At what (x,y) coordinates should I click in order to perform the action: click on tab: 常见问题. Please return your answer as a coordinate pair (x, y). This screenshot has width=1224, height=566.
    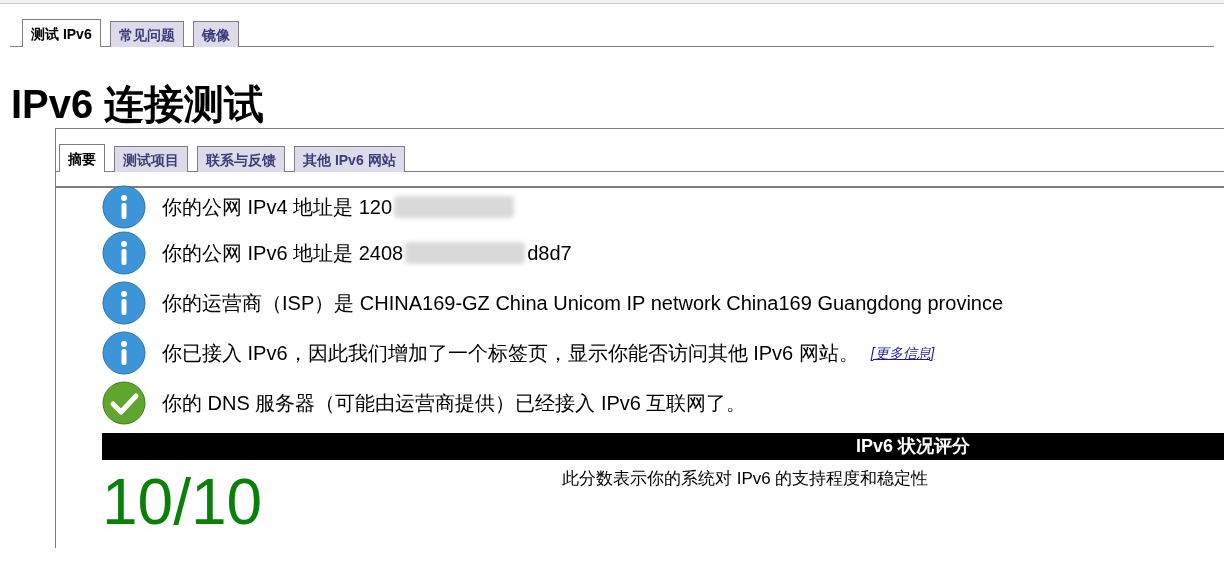
    Looking at the image, I should click on (146, 34).